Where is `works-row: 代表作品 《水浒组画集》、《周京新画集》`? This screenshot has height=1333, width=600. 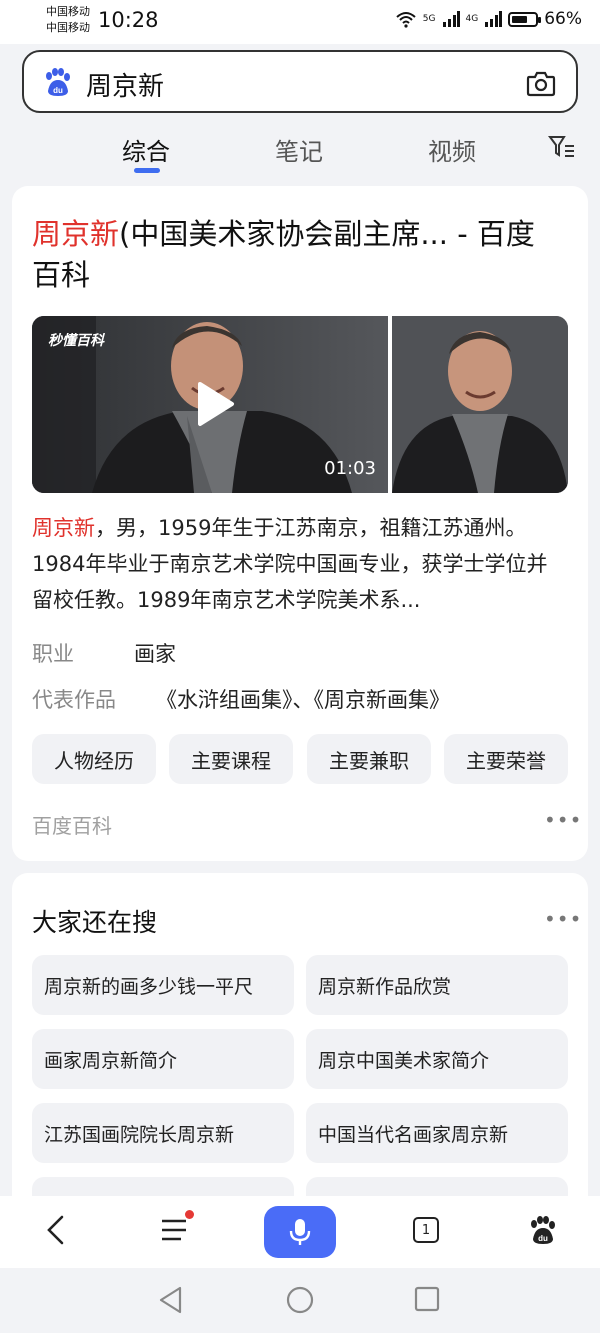 works-row: 代表作品 《水浒组画集》、《周京新画集》 is located at coordinates (241, 699).